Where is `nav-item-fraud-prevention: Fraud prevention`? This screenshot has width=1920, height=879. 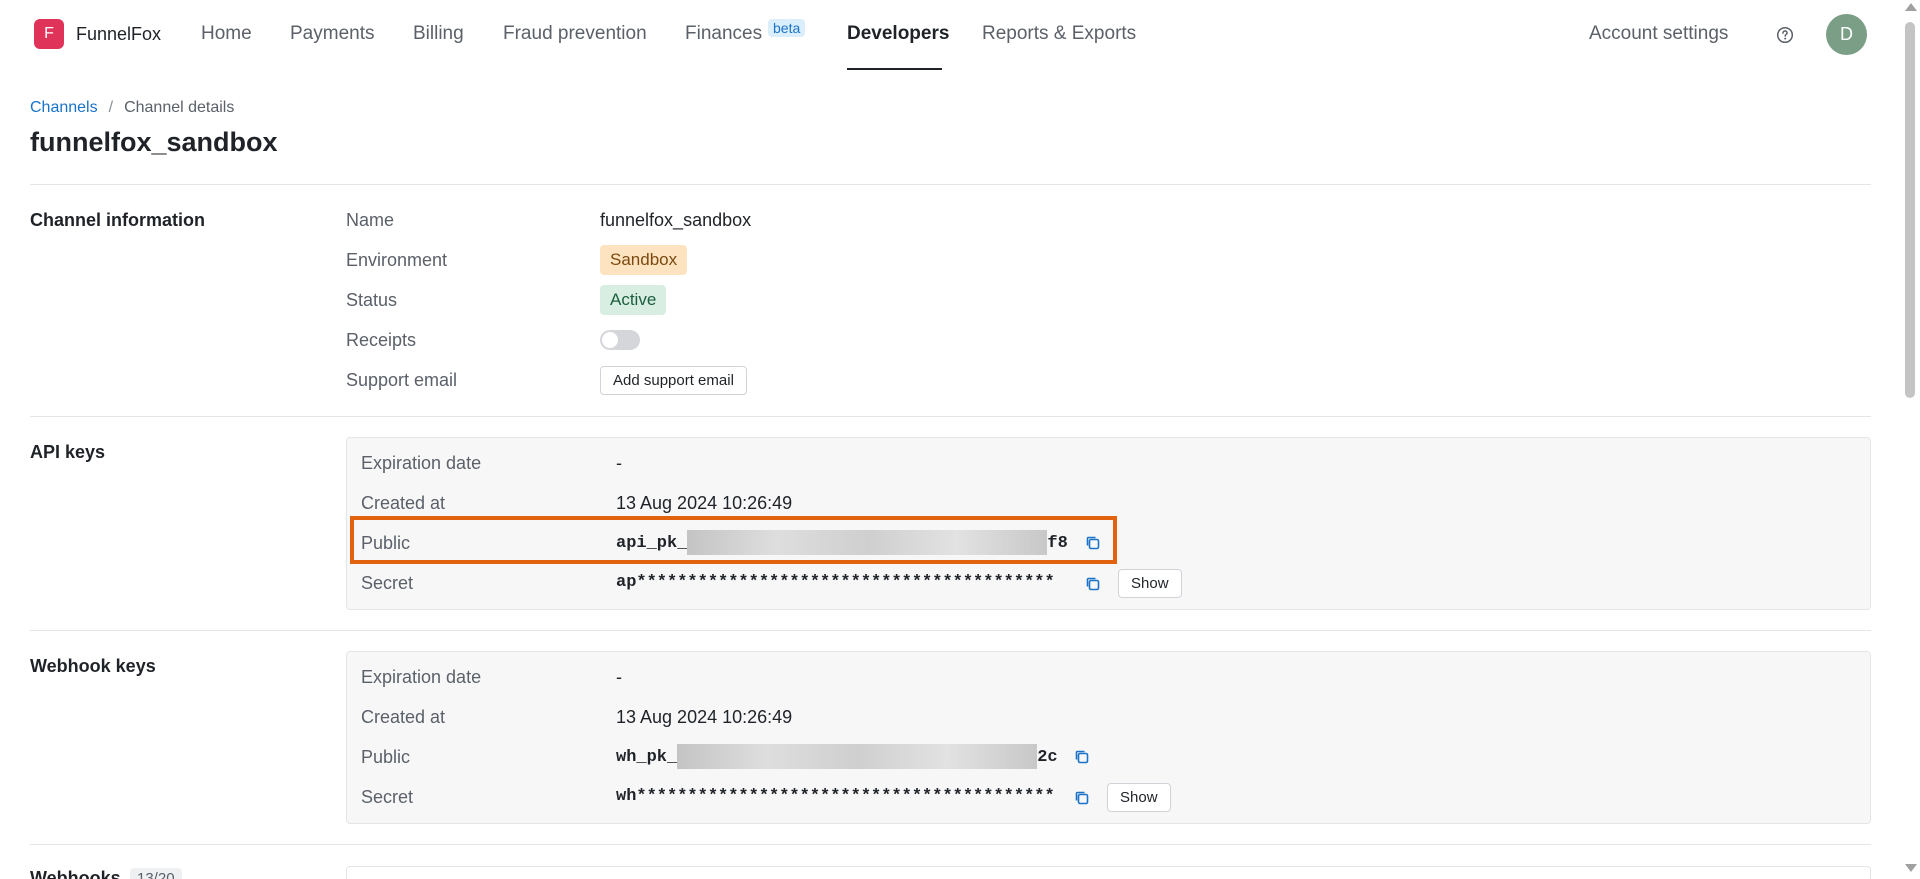
nav-item-fraud-prevention: Fraud prevention is located at coordinates (575, 34).